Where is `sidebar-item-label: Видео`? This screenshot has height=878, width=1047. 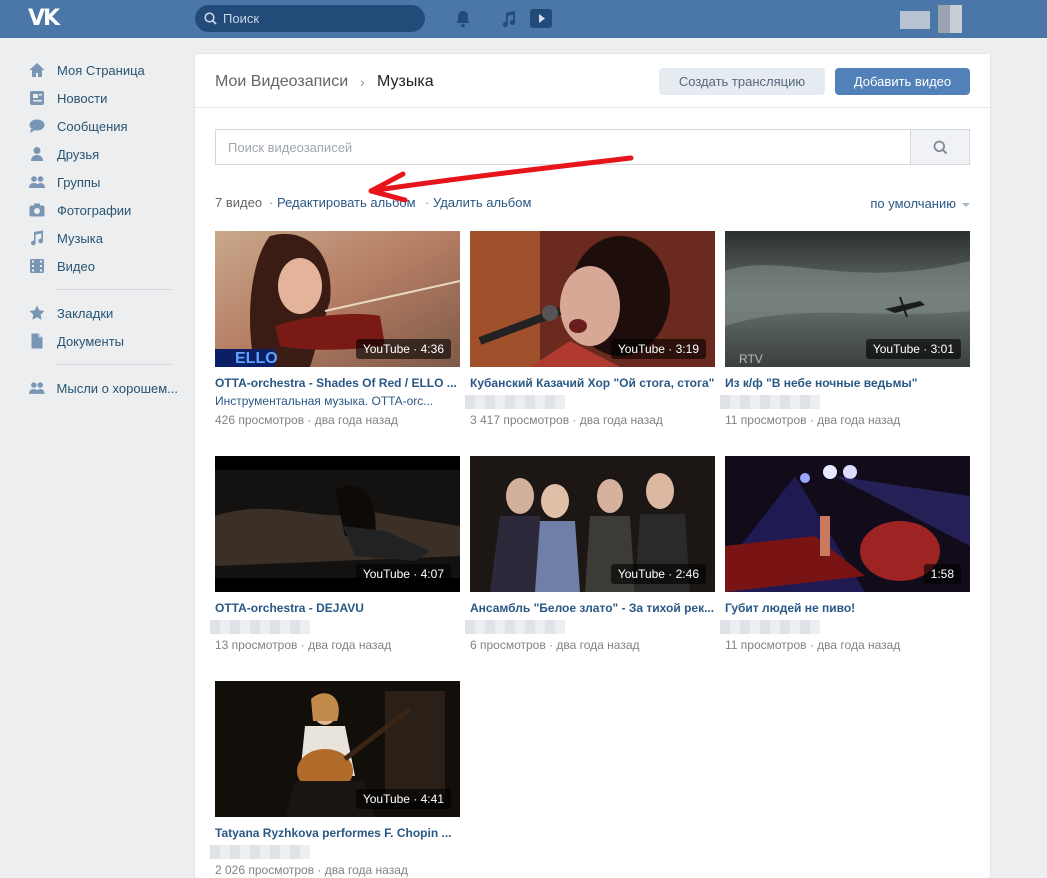
sidebar-item-label: Видео is located at coordinates (76, 266).